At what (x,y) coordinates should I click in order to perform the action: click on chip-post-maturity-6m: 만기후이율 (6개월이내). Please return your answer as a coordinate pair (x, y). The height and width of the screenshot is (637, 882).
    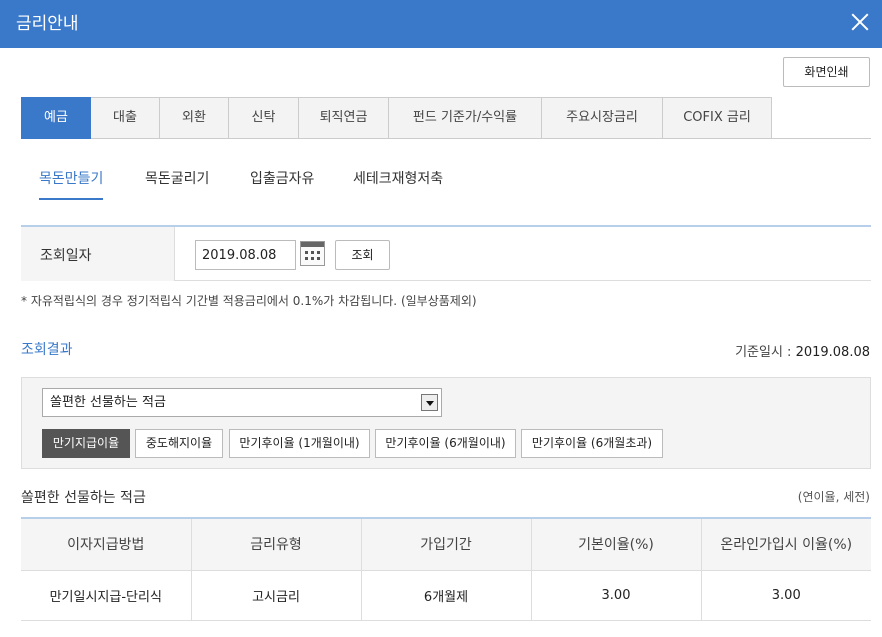
    Looking at the image, I should click on (445, 443).